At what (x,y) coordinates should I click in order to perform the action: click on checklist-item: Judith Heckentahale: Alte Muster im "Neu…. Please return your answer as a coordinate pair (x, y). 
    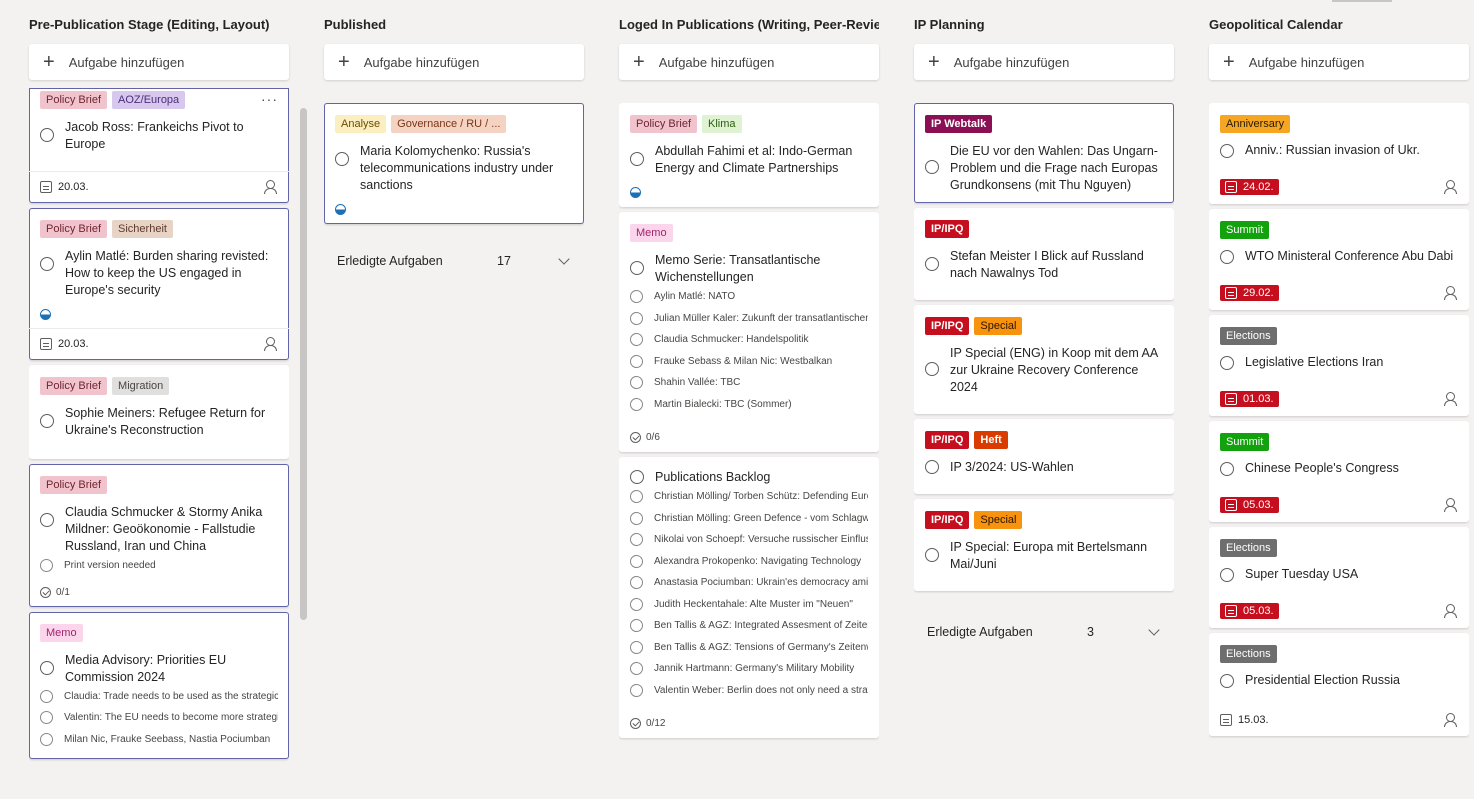
    Looking at the image, I should click on (749, 605).